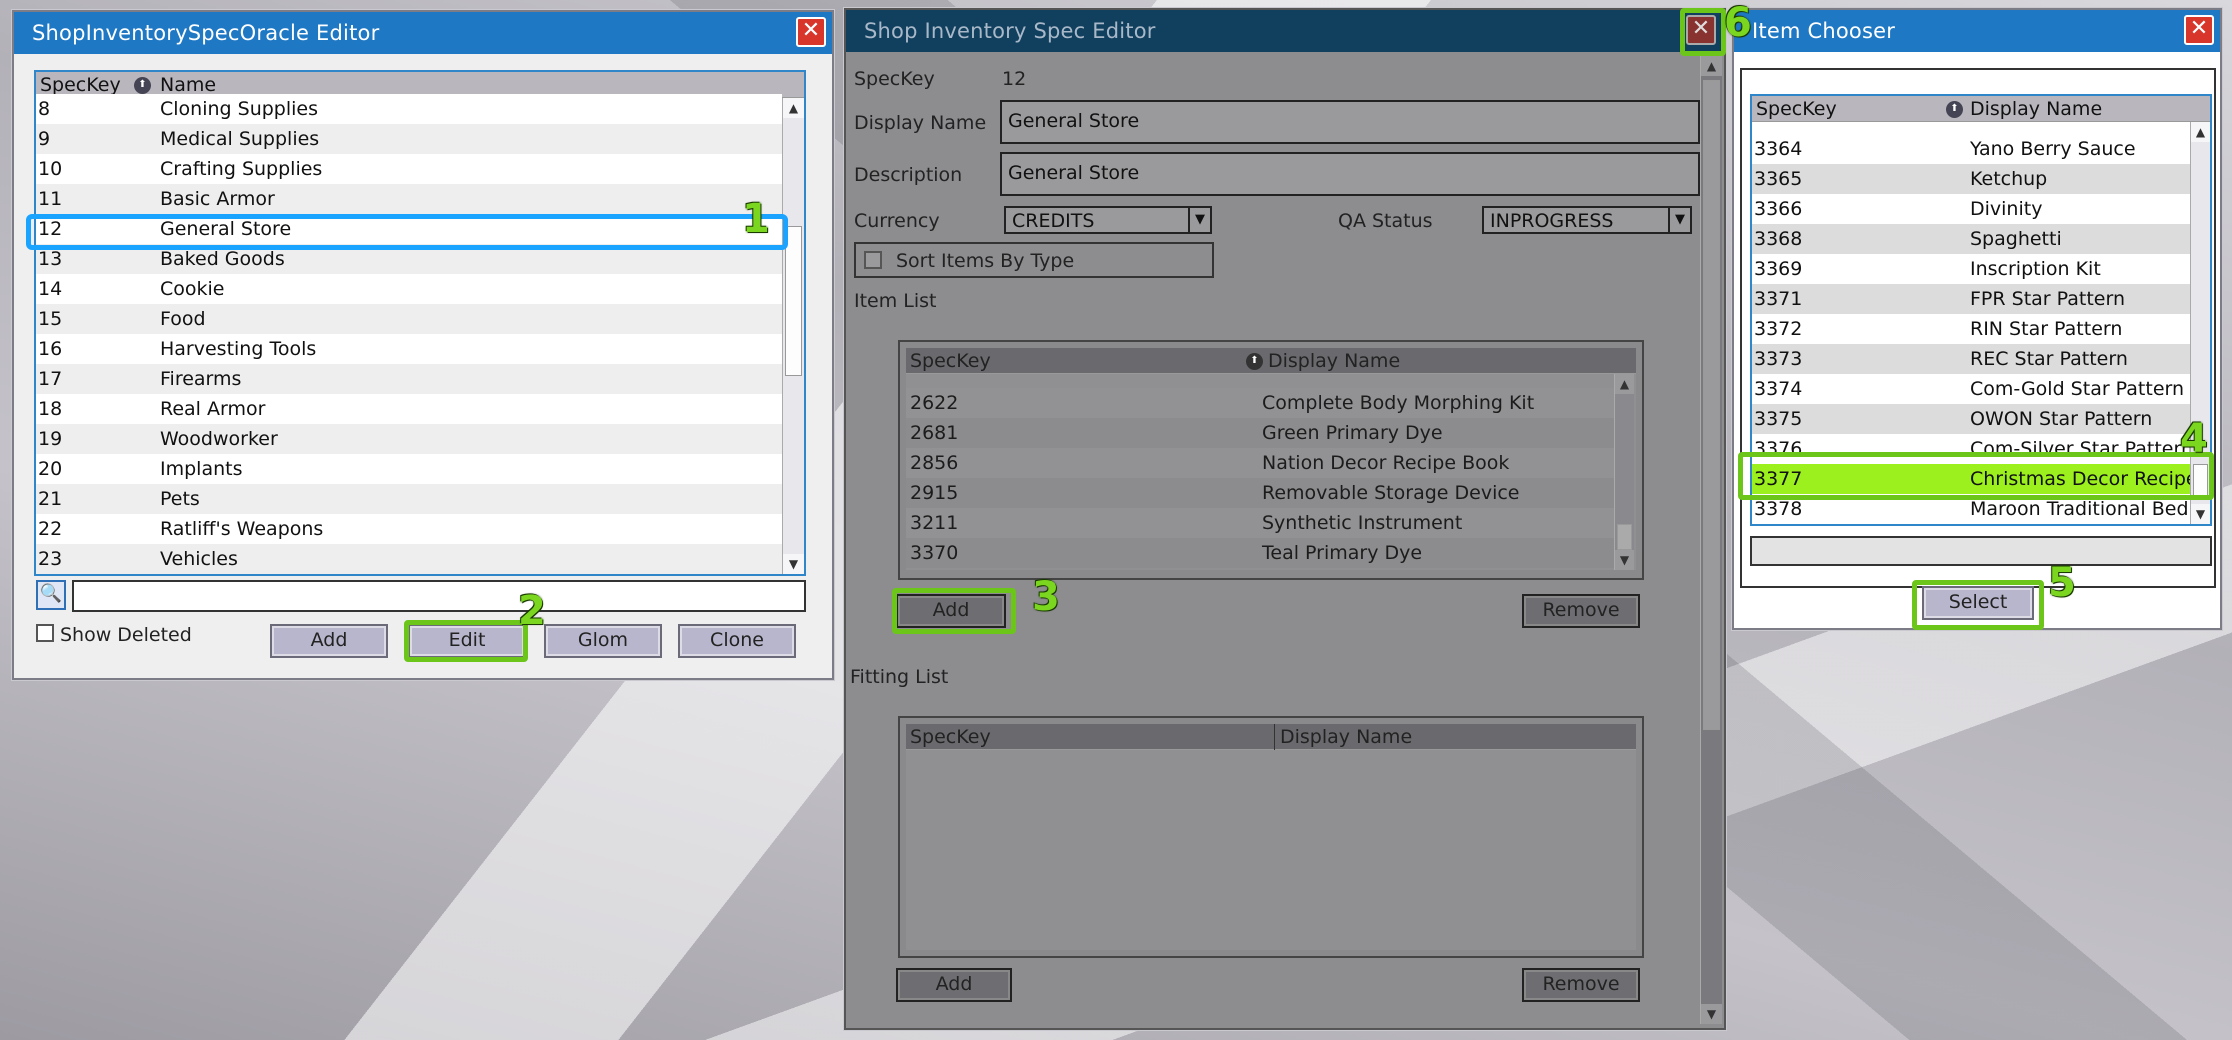  I want to click on table-row: 3211 Synthetic Instrument, so click(1260, 523).